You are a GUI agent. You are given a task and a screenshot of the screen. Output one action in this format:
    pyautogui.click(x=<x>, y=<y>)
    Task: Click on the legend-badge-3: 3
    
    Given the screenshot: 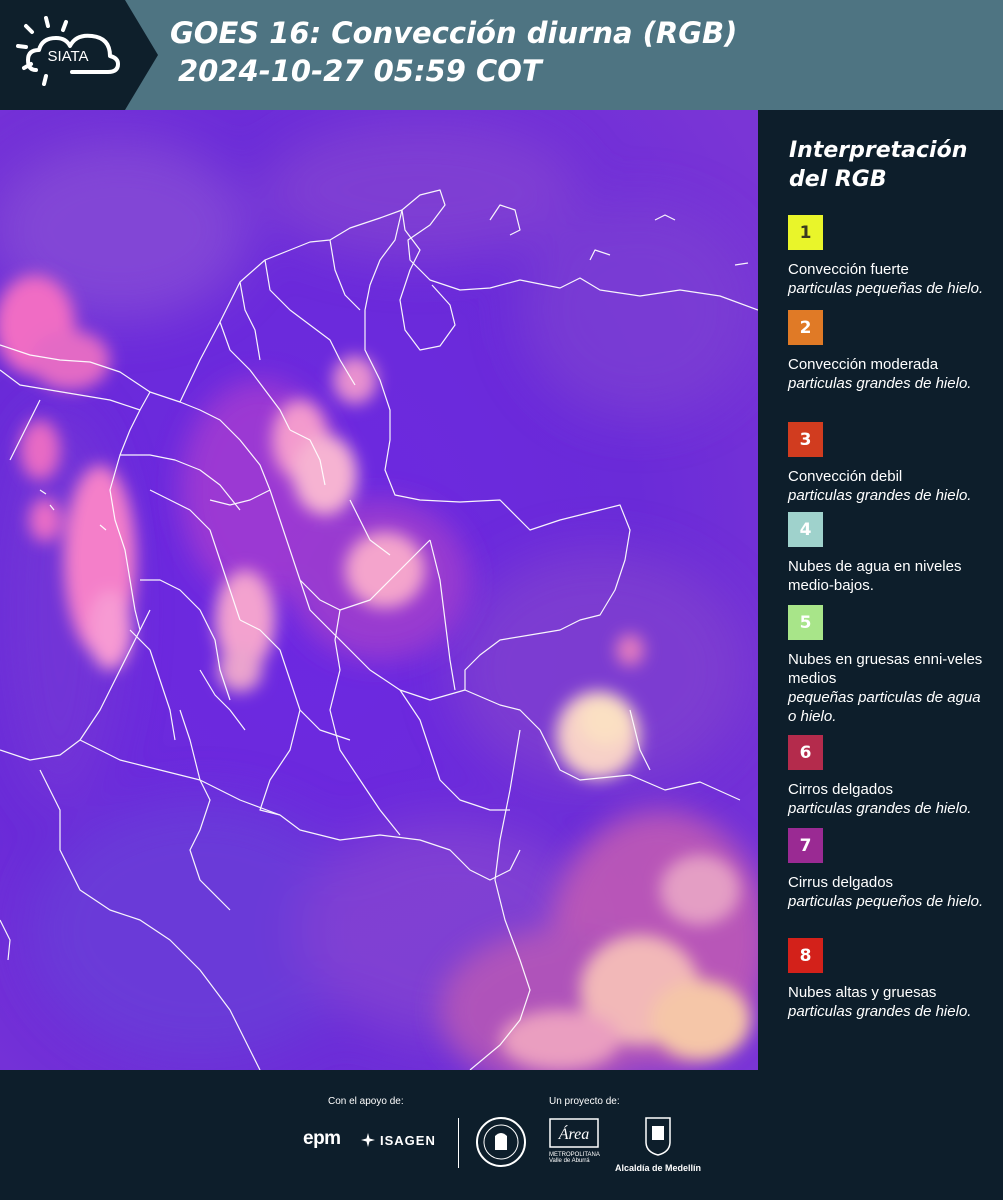 What is the action you would take?
    pyautogui.click(x=805, y=439)
    